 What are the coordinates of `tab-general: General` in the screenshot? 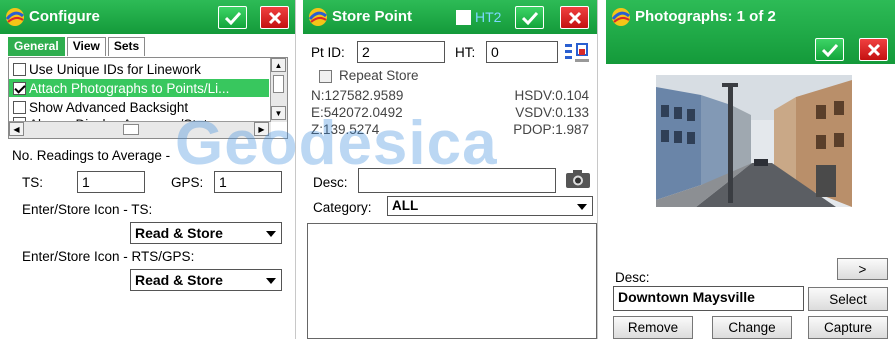 It's located at (36, 46).